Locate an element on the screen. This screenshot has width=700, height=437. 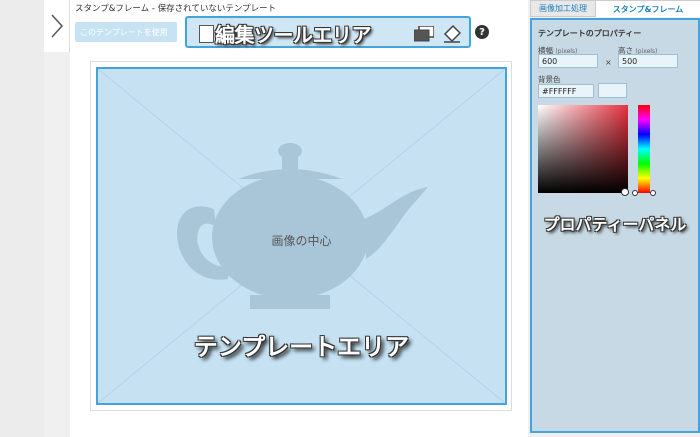
panel-tabs: 画像加工処理 スタンプ&フレーム is located at coordinates (615, 8).